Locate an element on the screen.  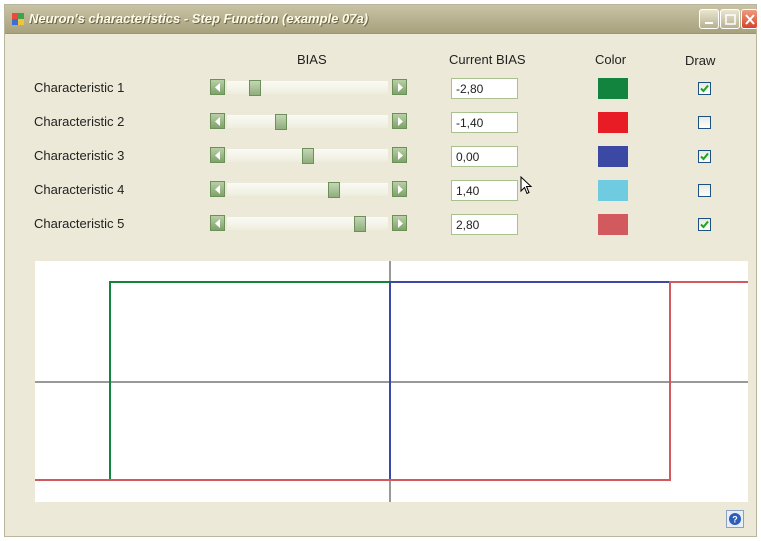
current-bias-field: 1,40 is located at coordinates (484, 190).